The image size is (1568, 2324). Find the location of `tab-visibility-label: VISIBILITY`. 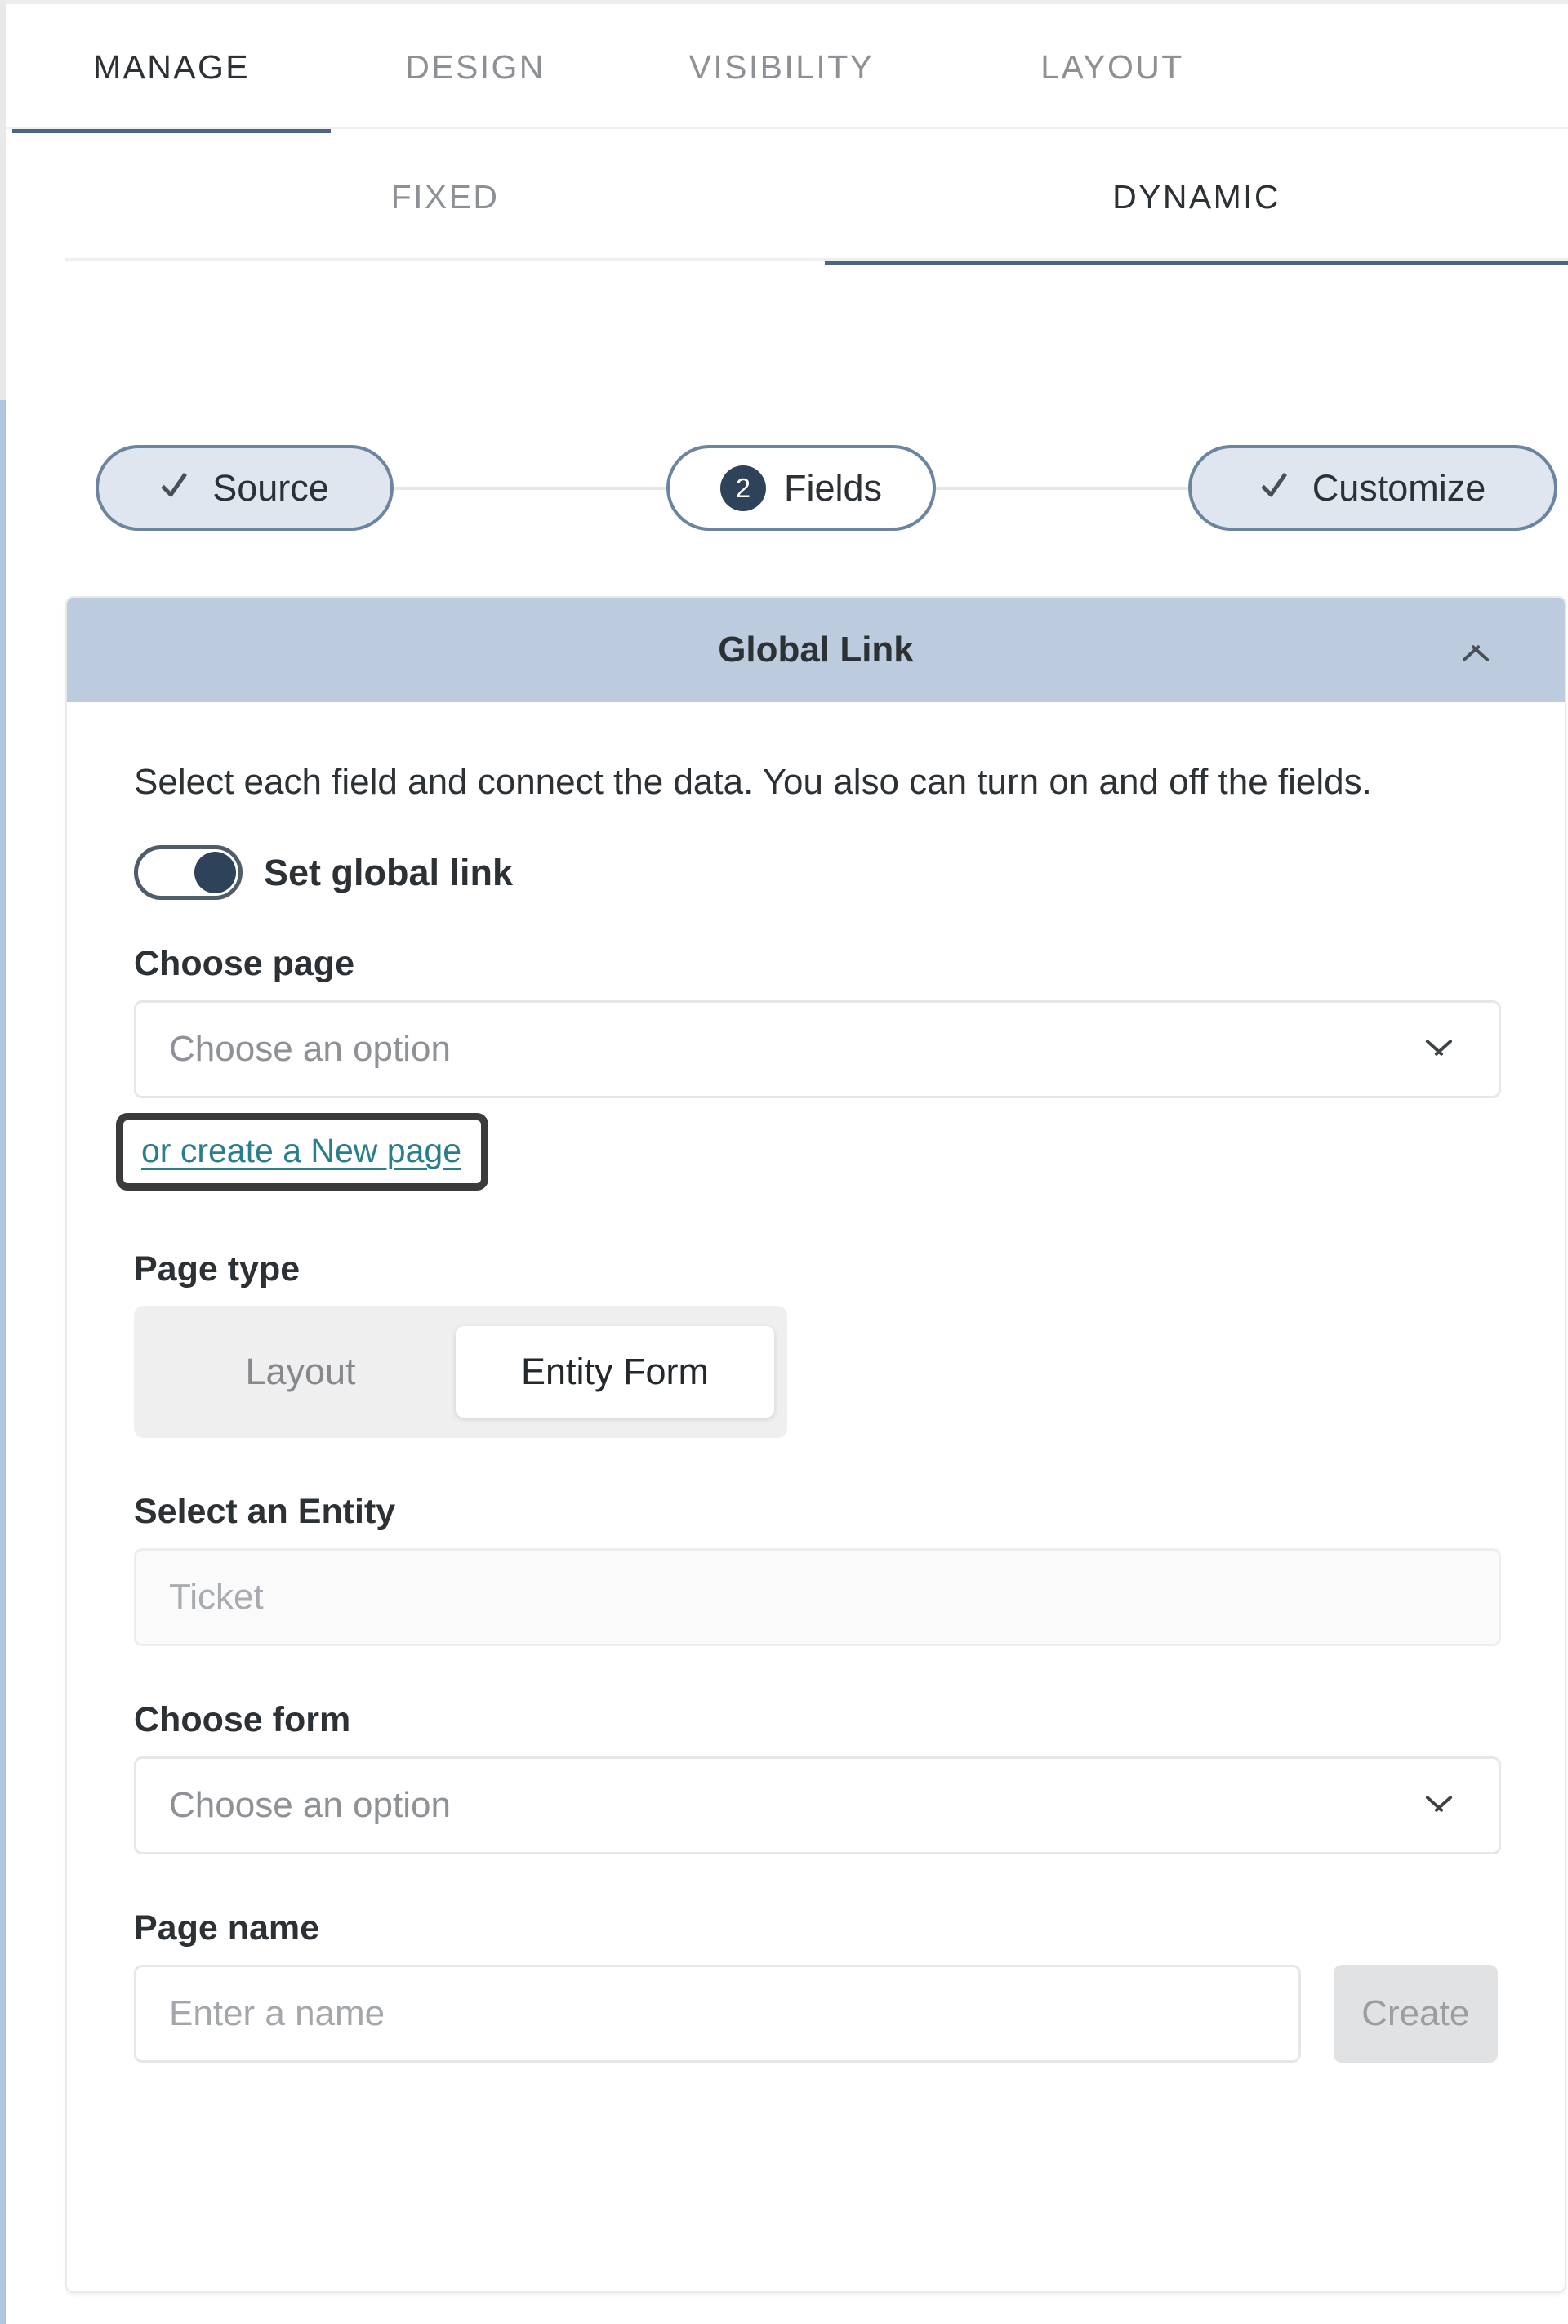

tab-visibility-label: VISIBILITY is located at coordinates (781, 67).